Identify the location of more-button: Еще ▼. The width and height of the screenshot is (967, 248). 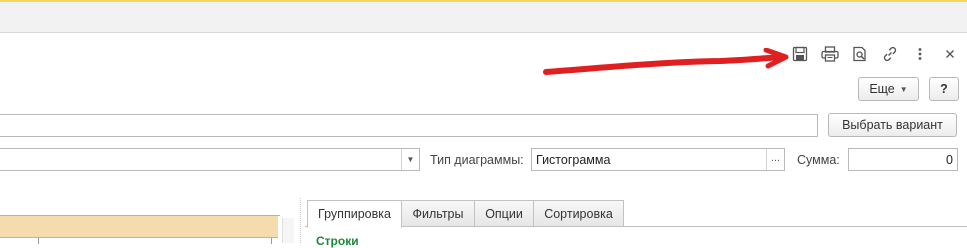
(888, 89).